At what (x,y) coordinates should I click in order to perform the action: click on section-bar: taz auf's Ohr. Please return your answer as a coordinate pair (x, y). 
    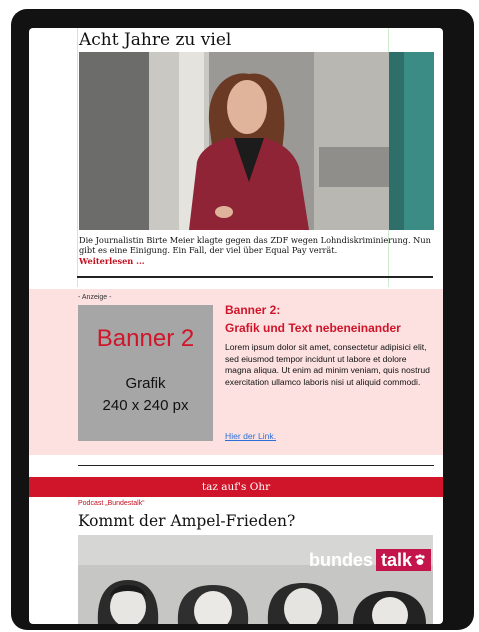
    Looking at the image, I should click on (236, 487).